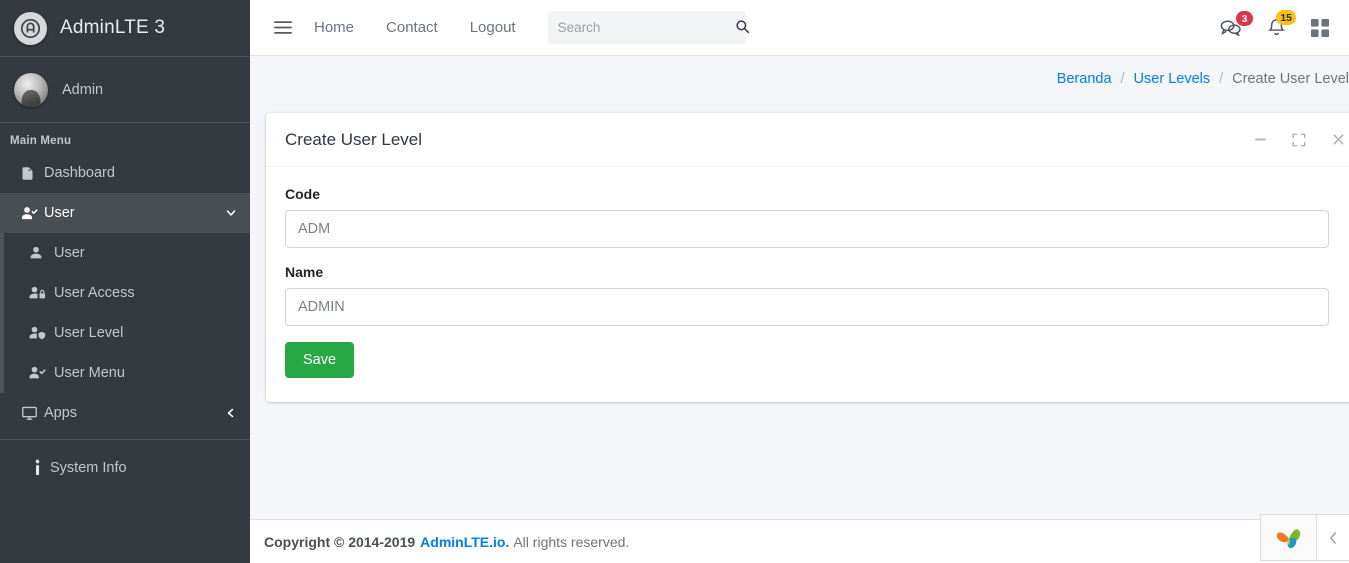  I want to click on sidebar-item-label: System Info, so click(88, 468).